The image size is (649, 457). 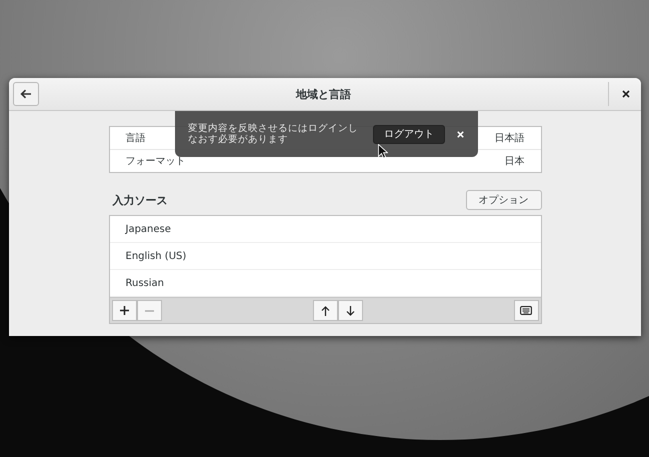 What do you see at coordinates (383, 151) in the screenshot?
I see `mouse-cursor-icon` at bounding box center [383, 151].